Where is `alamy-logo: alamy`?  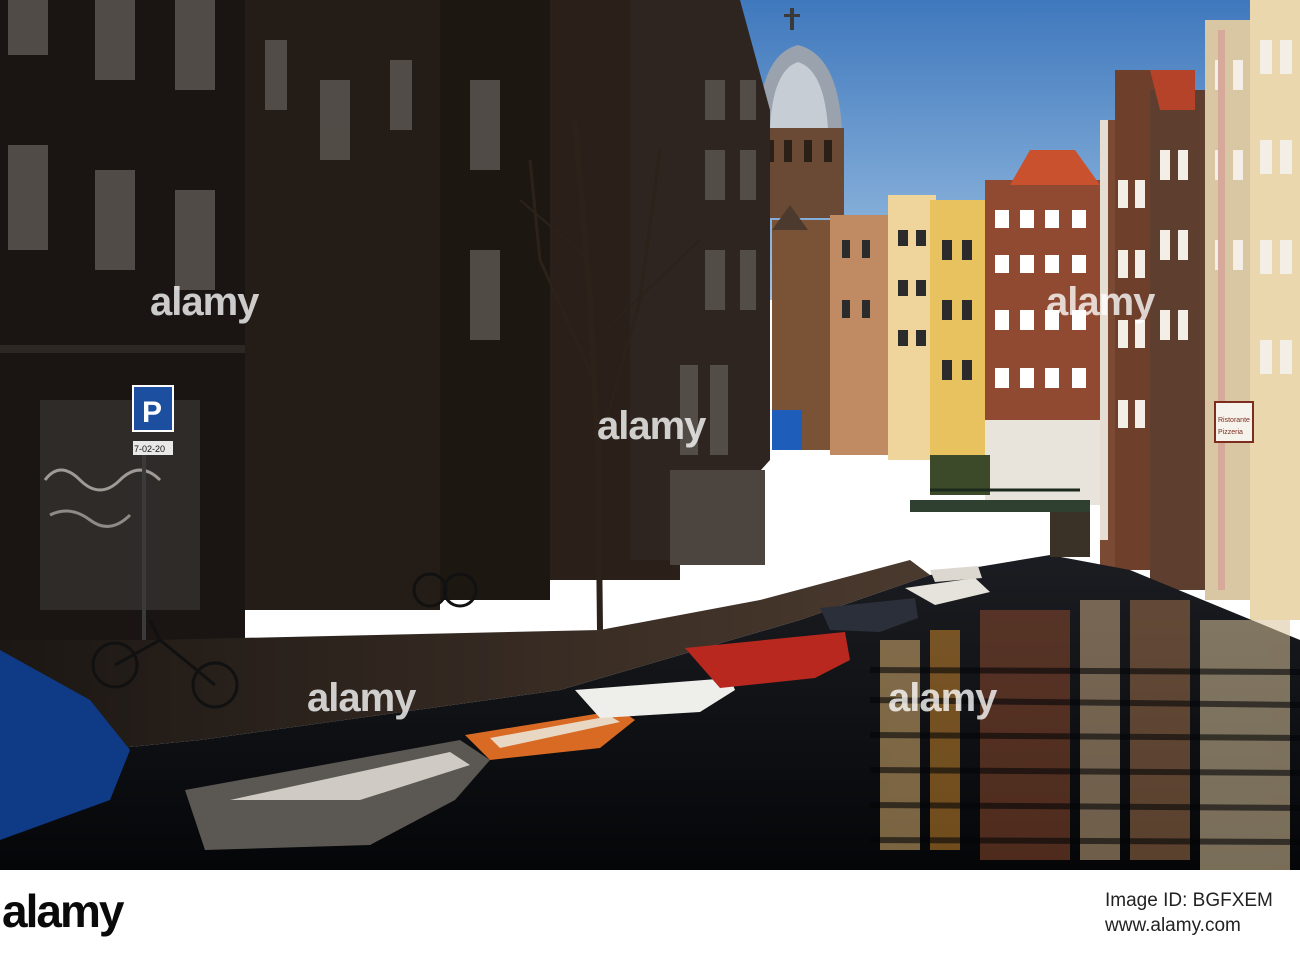
alamy-logo: alamy is located at coordinates (63, 911).